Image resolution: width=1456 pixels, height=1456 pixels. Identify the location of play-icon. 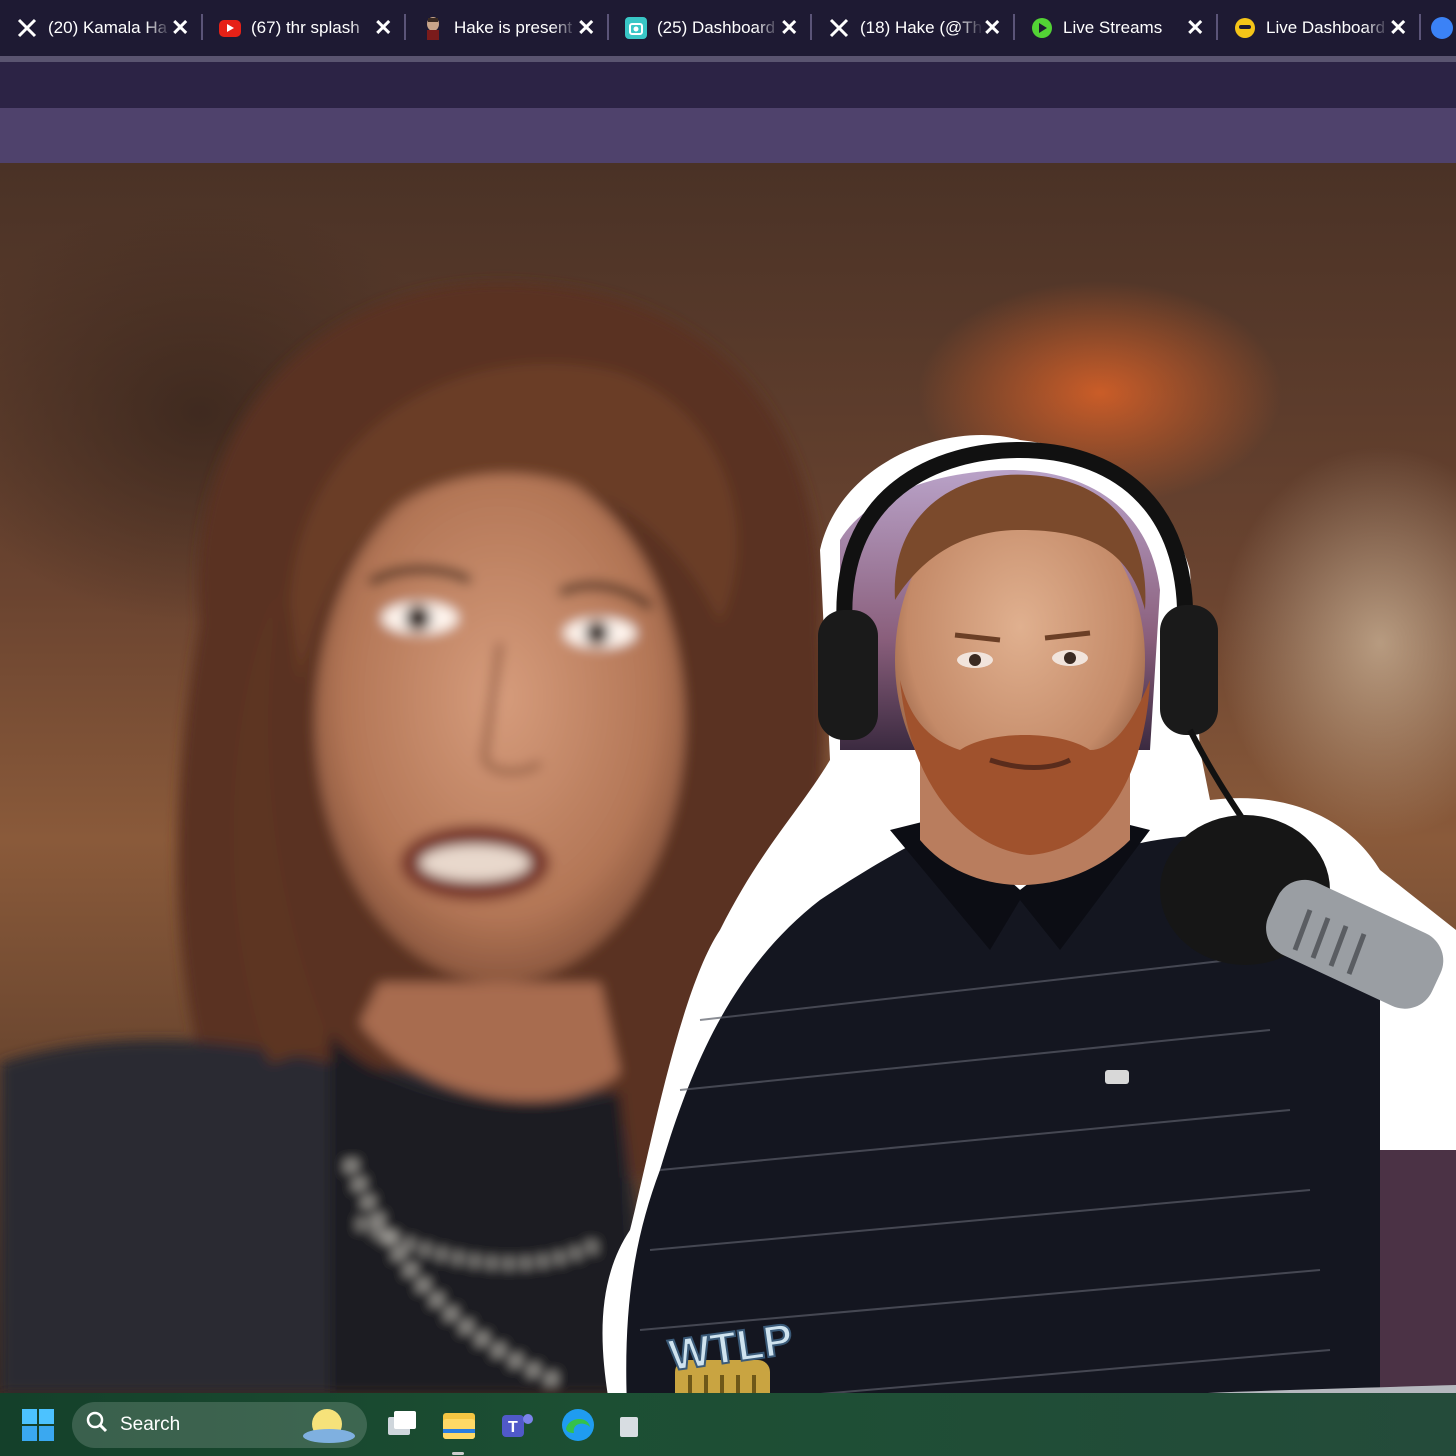
(1042, 28).